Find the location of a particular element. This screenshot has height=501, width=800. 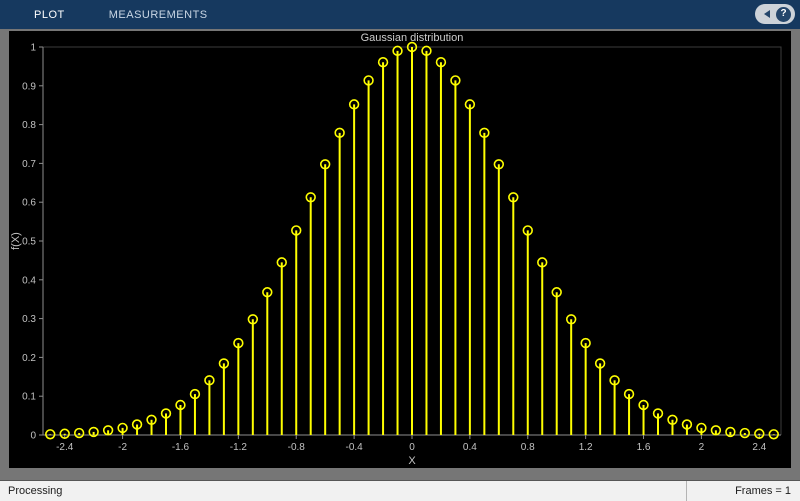

collapse-toolstrip-icon is located at coordinates (767, 14).